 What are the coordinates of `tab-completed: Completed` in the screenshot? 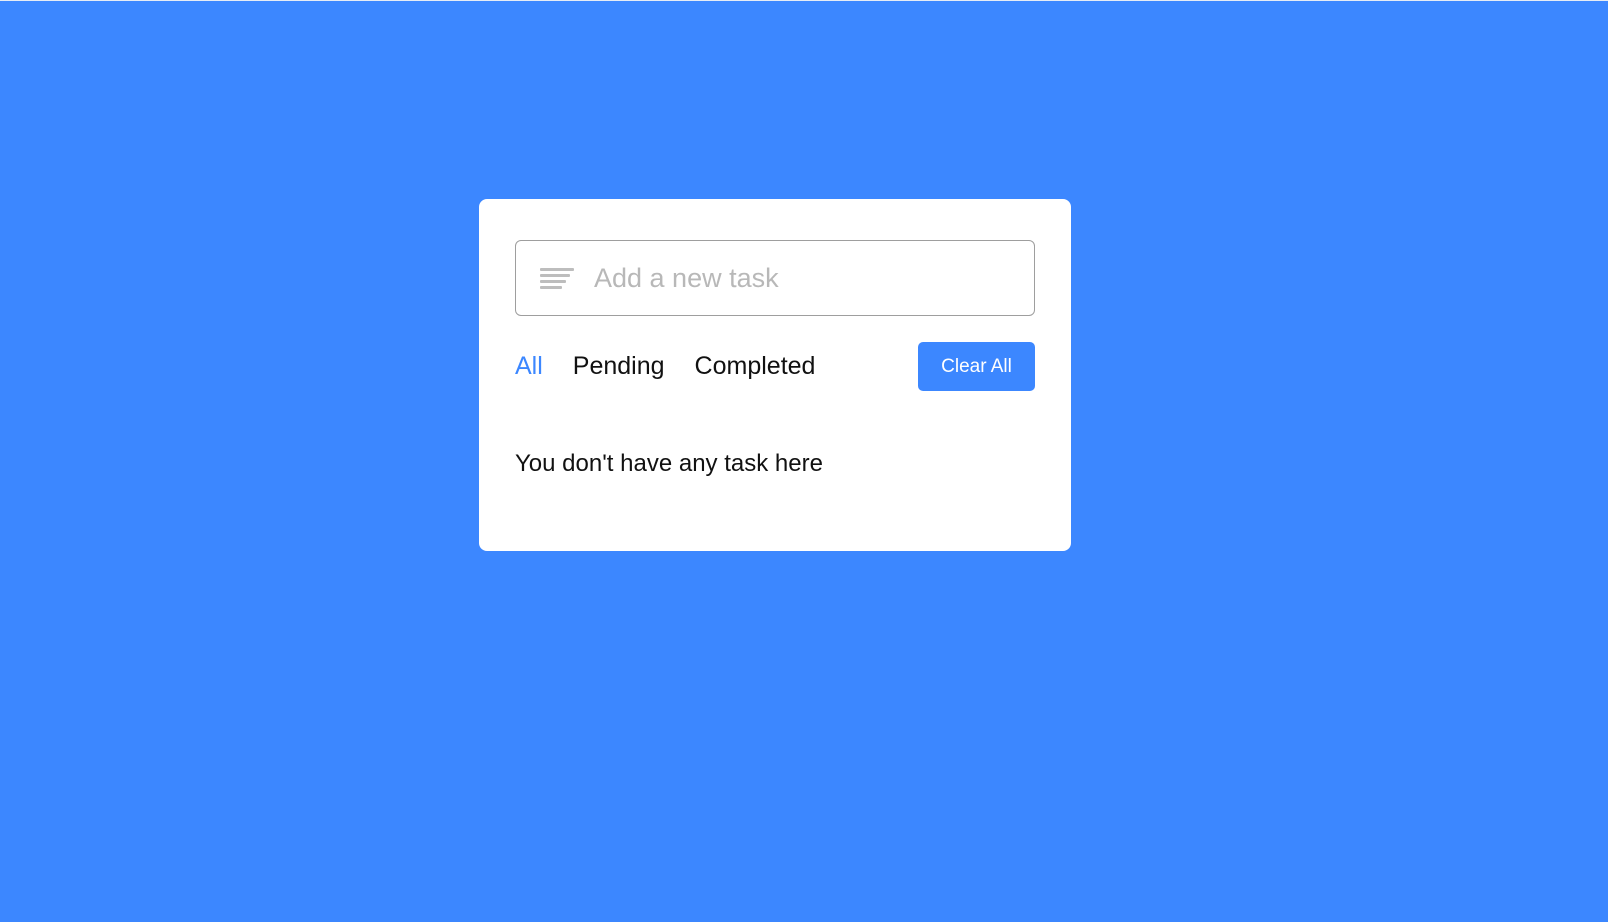 It's located at (755, 366).